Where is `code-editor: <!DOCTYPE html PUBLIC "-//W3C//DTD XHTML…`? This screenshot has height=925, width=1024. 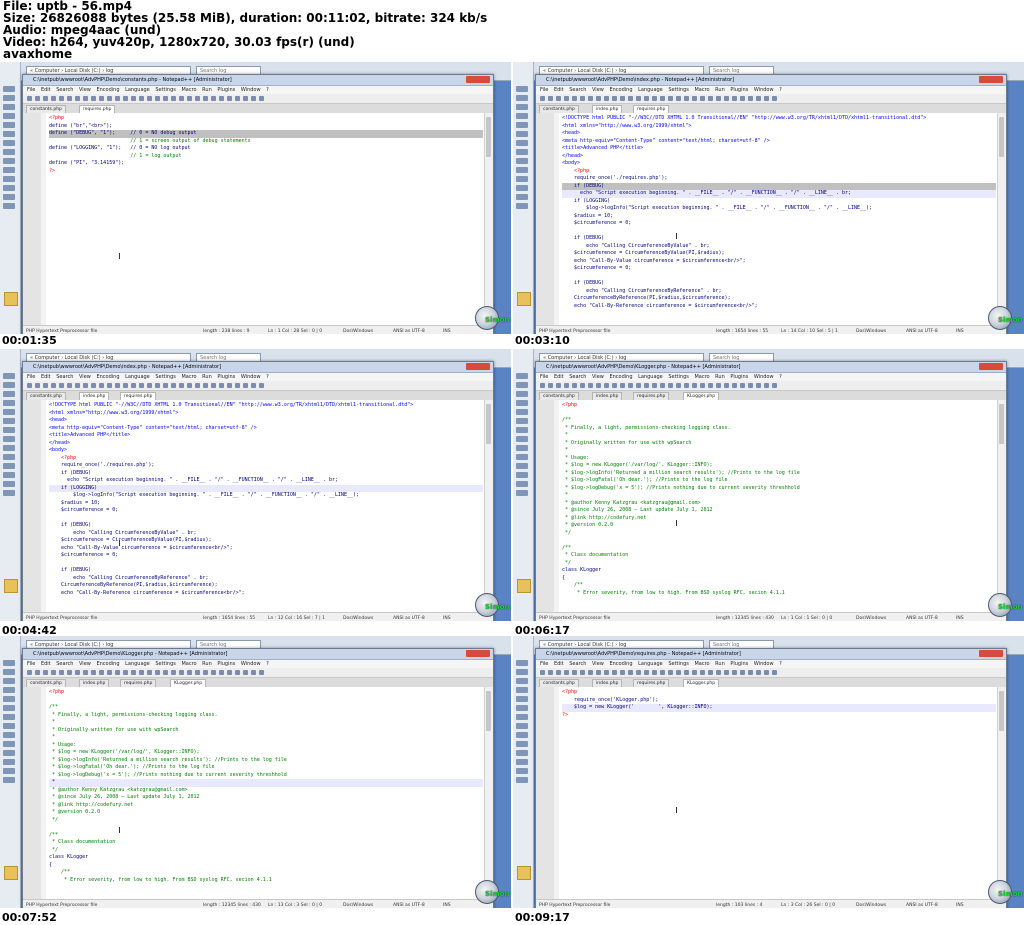
code-editor: <!DOCTYPE html PUBLIC "-//W3C//DTD XHTML… is located at coordinates (254, 506).